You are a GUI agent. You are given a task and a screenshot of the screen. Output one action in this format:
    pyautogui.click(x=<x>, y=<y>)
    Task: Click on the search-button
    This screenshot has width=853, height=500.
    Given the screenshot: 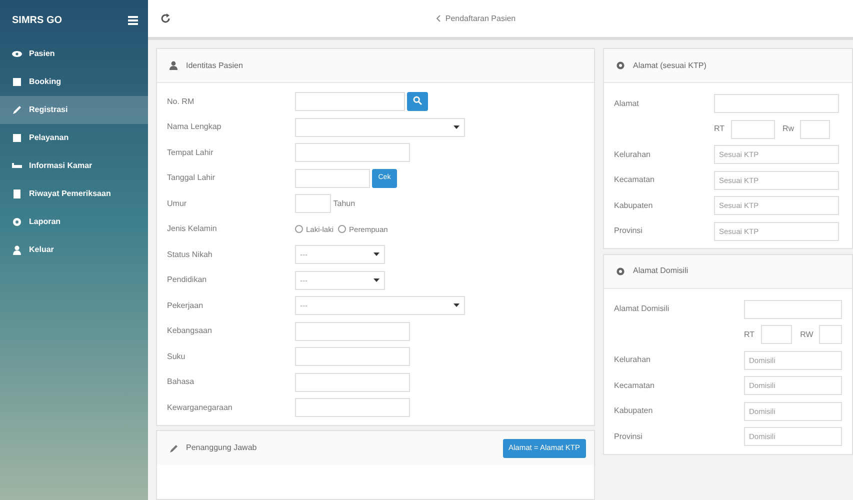 What is the action you would take?
    pyautogui.click(x=417, y=102)
    